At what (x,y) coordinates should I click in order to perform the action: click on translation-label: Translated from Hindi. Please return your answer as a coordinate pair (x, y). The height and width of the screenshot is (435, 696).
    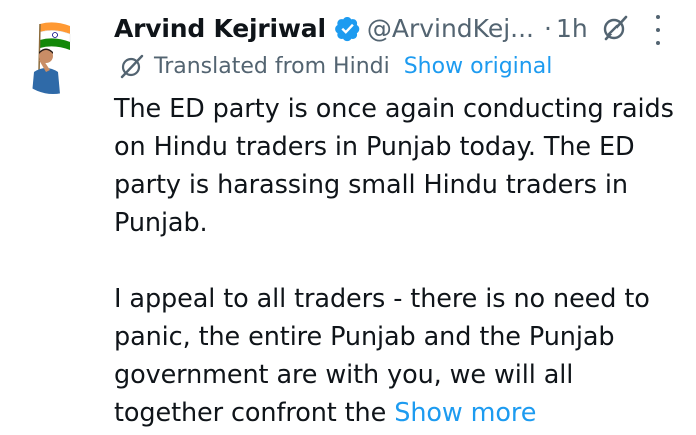
    Looking at the image, I should click on (272, 66).